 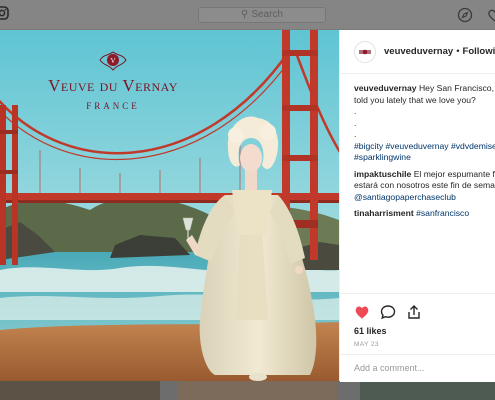 I want to click on brand-subtitle: FRANCE, so click(x=113, y=106).